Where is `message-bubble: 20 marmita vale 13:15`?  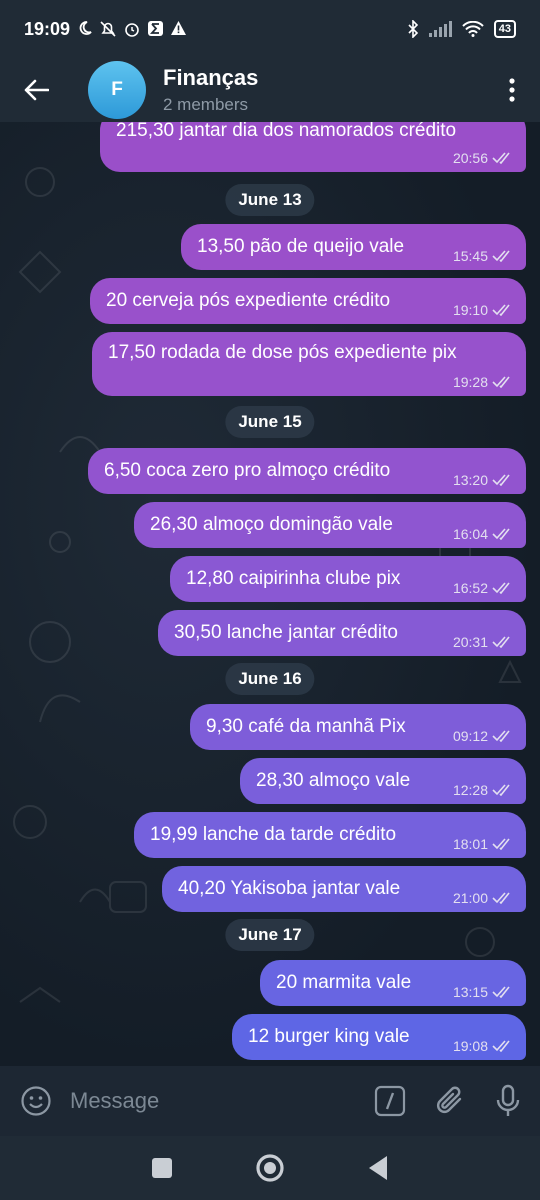
message-bubble: 20 marmita vale 13:15 is located at coordinates (393, 983).